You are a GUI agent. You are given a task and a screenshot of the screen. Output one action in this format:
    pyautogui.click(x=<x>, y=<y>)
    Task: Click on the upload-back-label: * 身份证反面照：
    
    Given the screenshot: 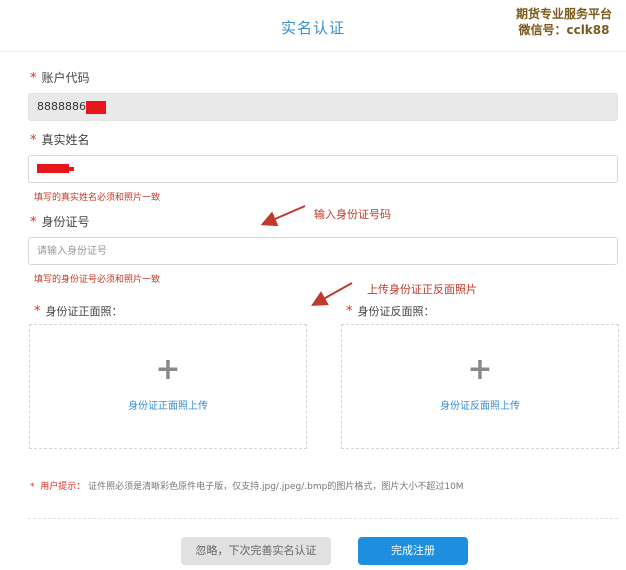 What is the action you would take?
    pyautogui.click(x=390, y=311)
    